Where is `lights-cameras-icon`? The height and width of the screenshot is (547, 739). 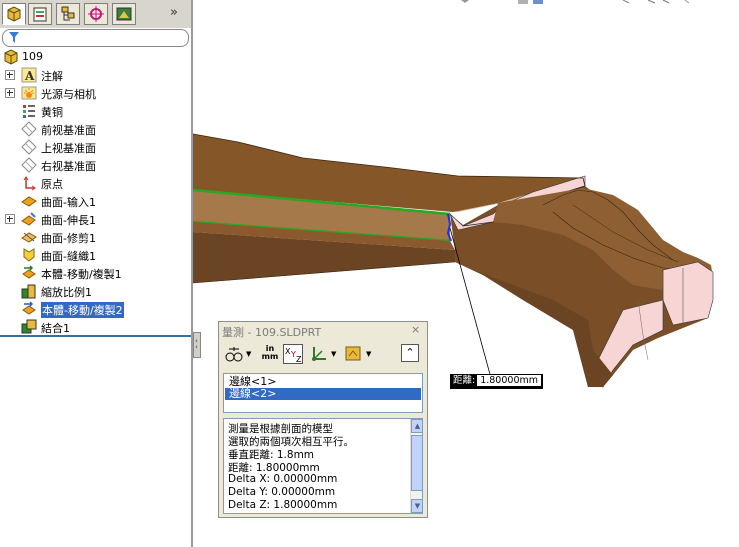 lights-cameras-icon is located at coordinates (29, 93).